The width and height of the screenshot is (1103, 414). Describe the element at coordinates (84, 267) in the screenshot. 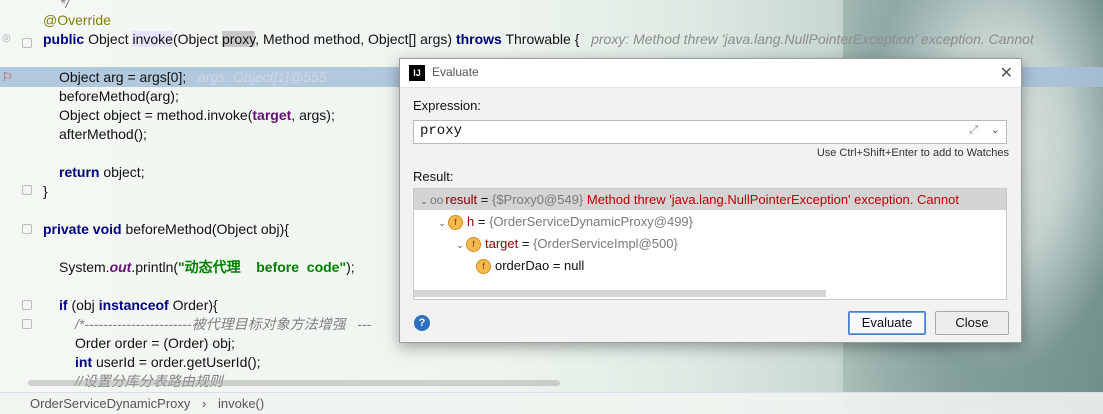

I see `code-token: System.` at that location.